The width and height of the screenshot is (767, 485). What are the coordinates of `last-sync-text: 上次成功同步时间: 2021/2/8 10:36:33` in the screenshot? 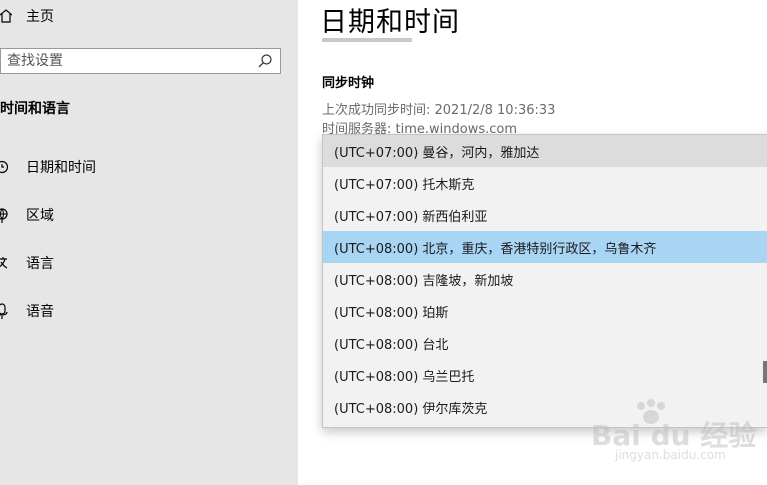 It's located at (439, 110).